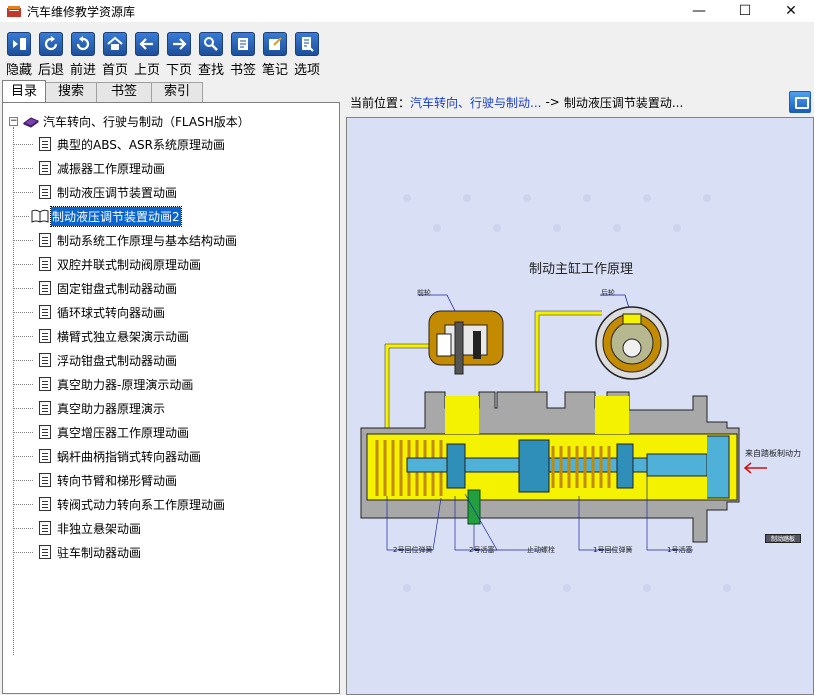  I want to click on home-button: 首页, so click(115, 52).